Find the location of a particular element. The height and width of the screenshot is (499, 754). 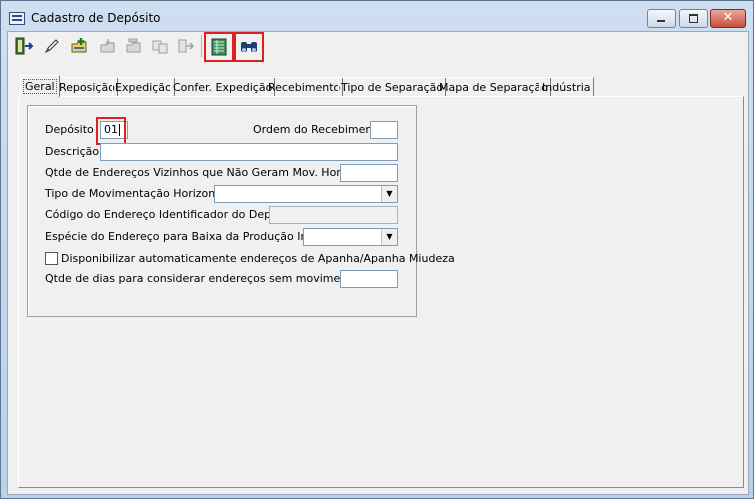

arrow-export-icon is located at coordinates (186, 46).